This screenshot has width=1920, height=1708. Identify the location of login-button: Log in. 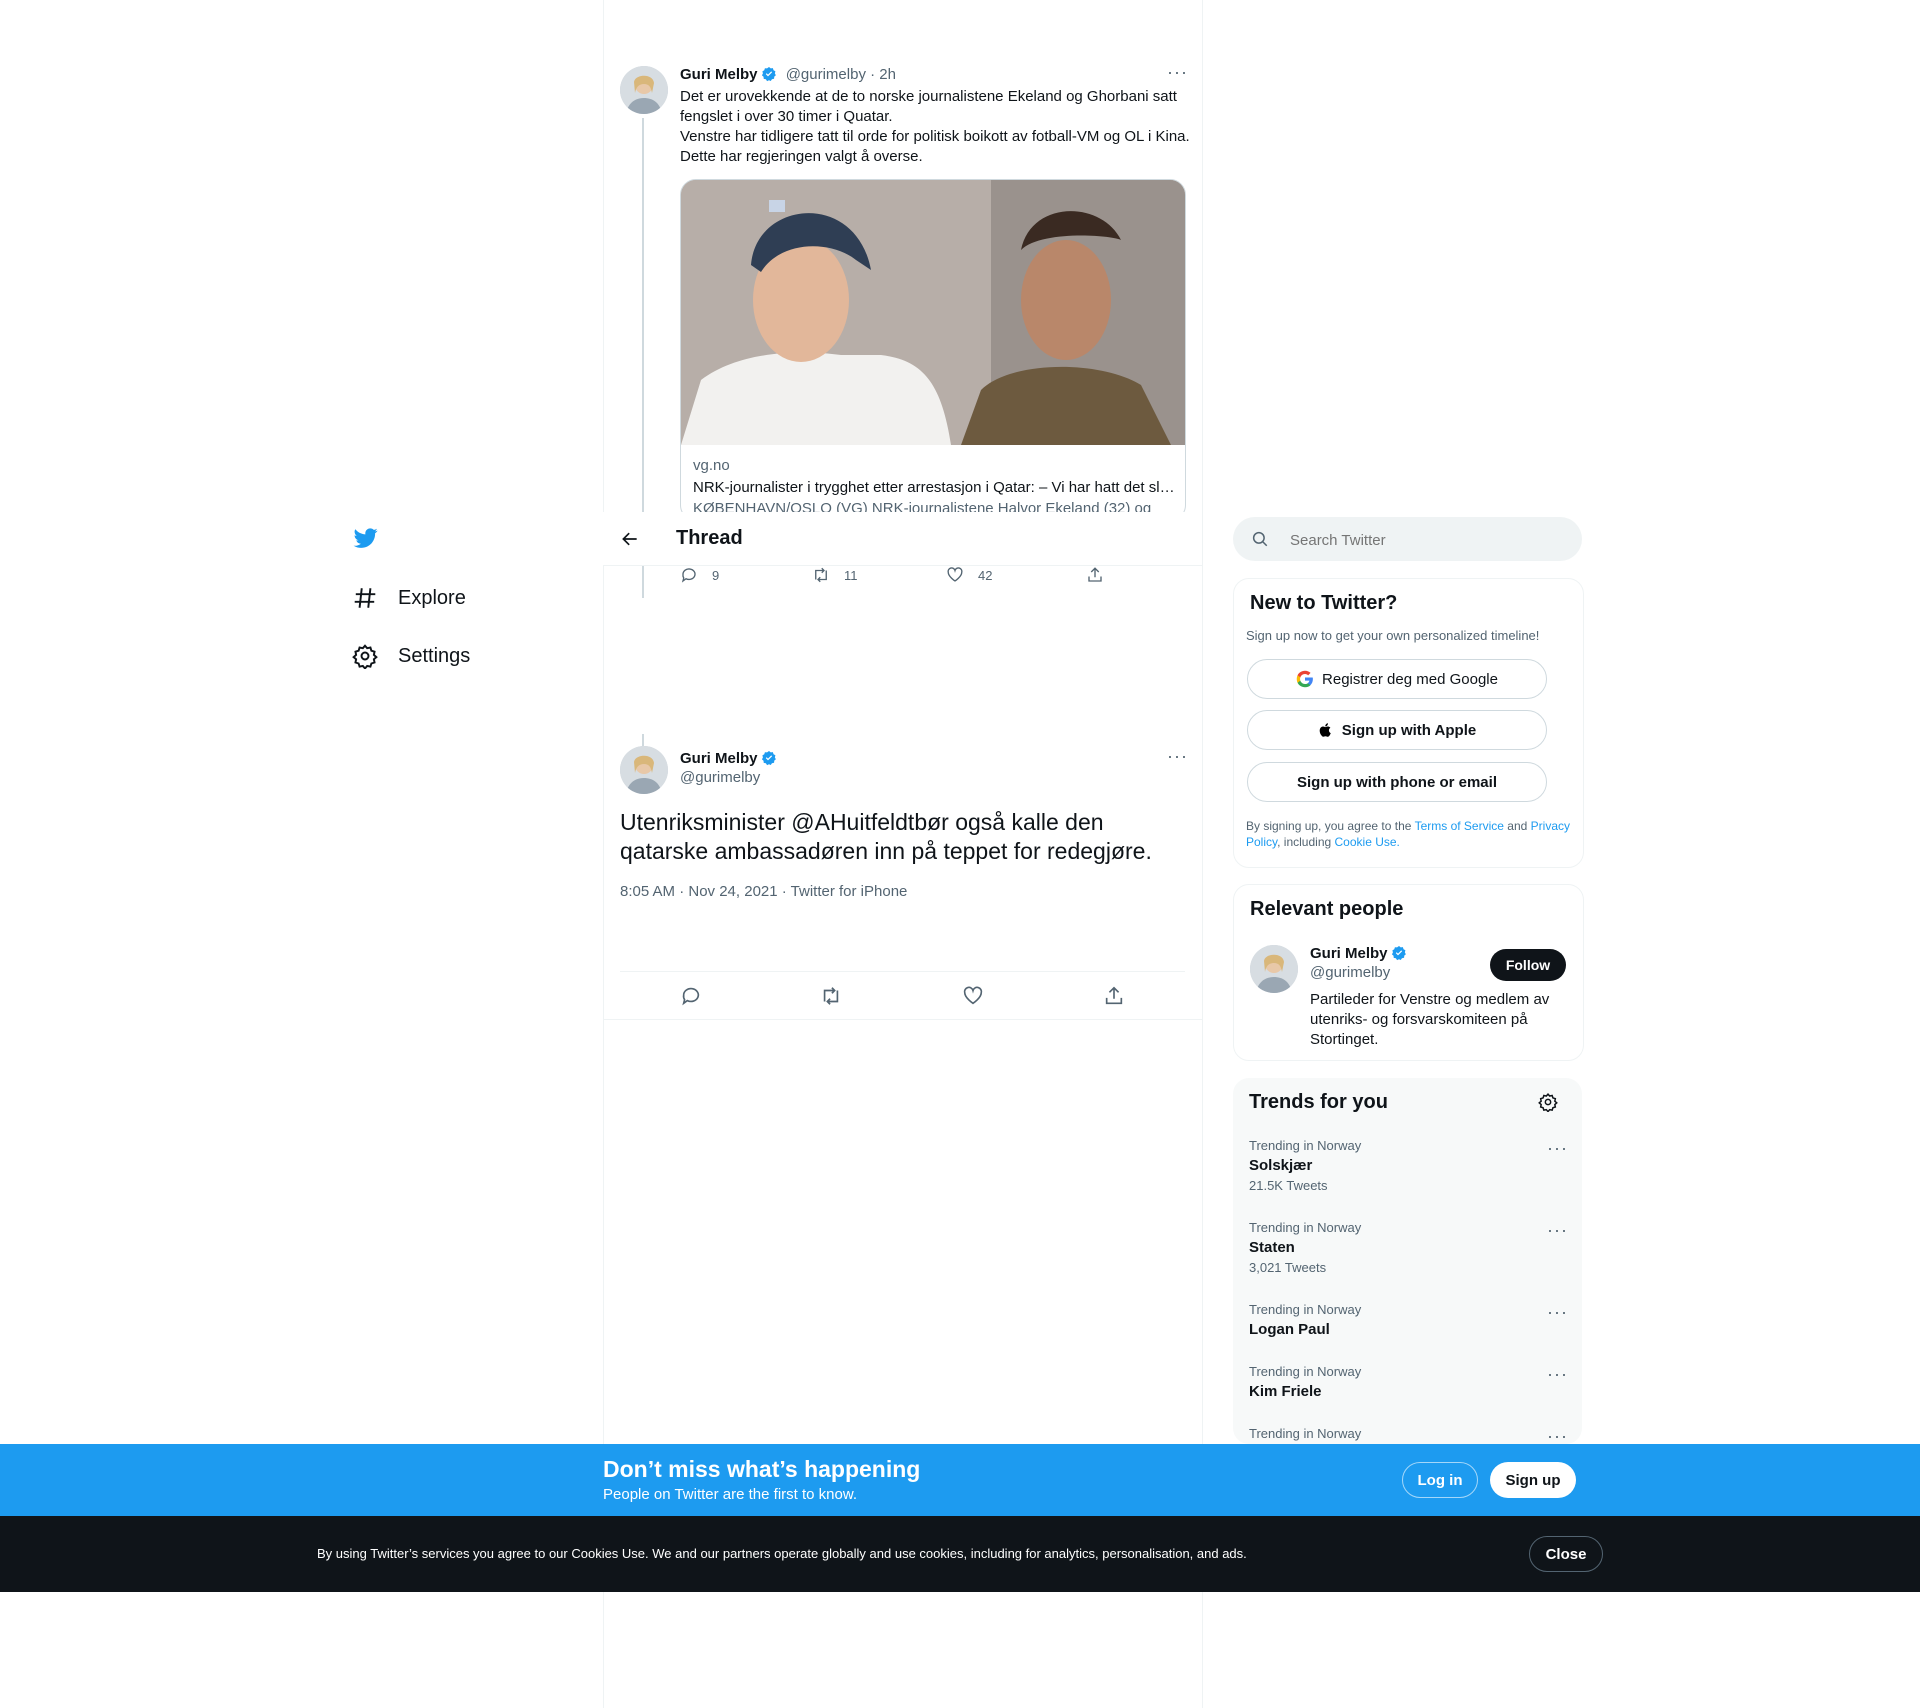
(1440, 1480).